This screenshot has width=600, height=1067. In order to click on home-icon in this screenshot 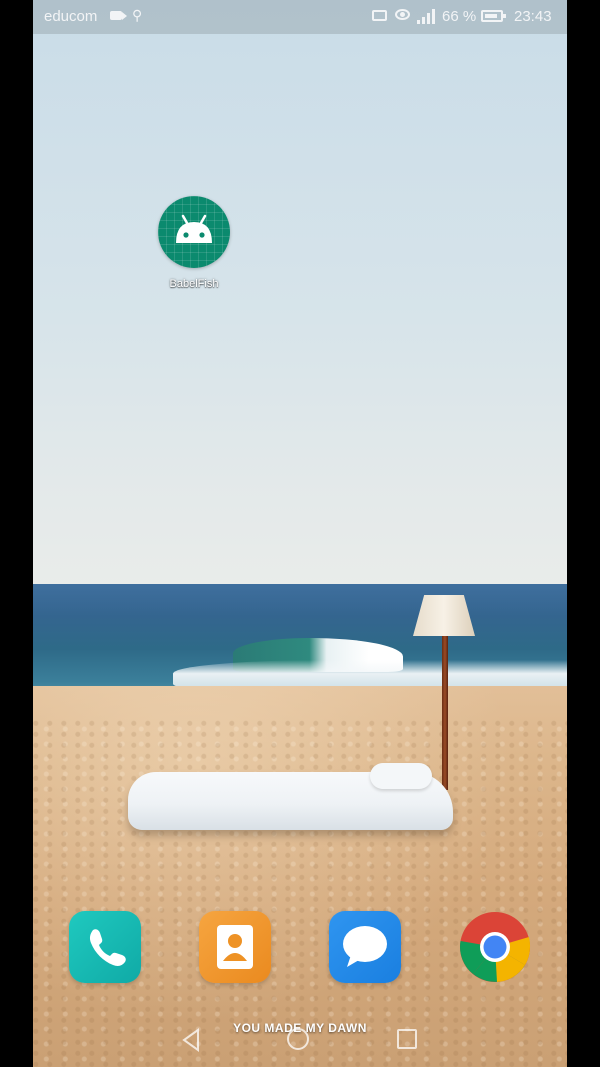, I will do `click(298, 1039)`.